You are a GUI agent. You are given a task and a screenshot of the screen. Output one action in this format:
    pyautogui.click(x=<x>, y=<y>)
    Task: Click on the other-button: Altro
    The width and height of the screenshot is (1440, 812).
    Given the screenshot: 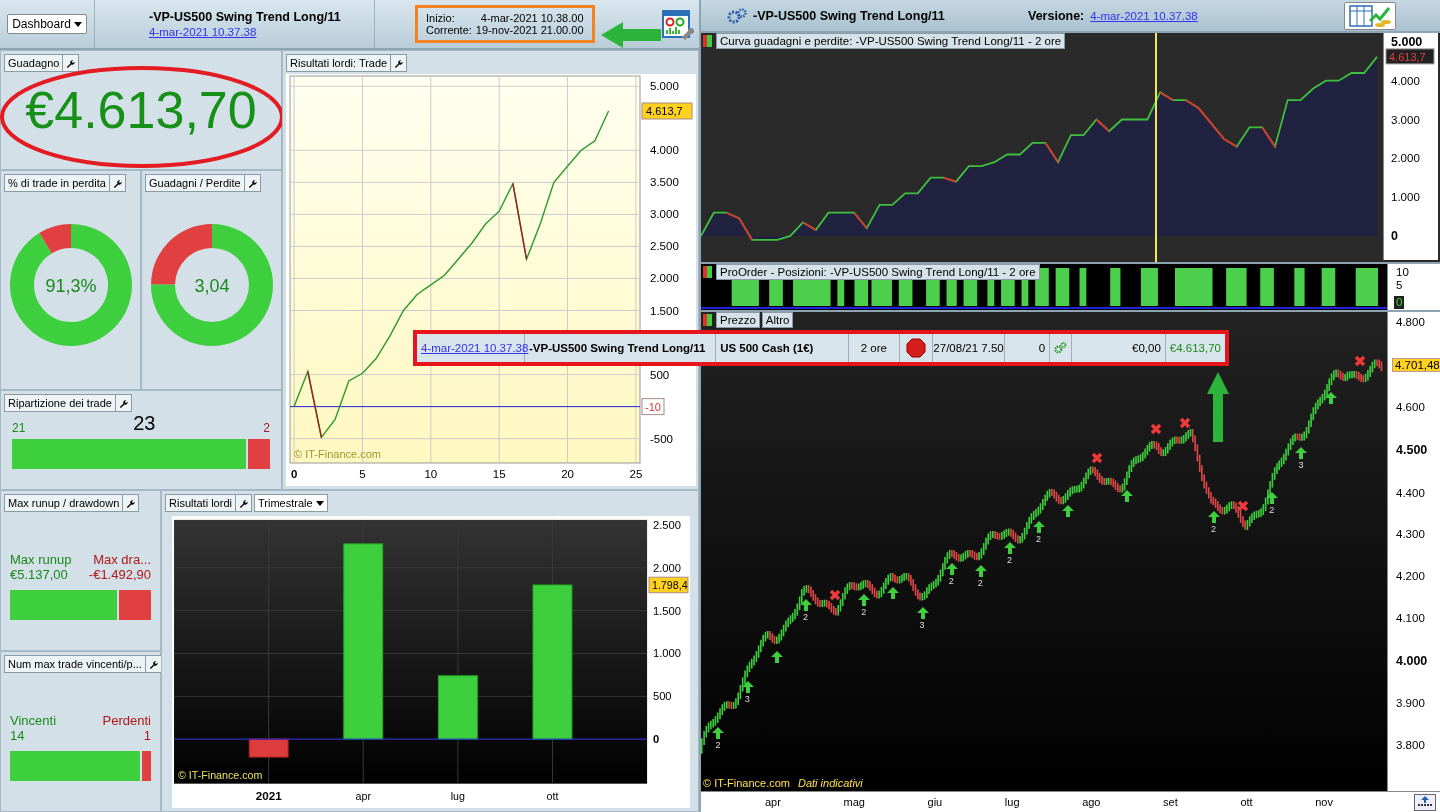 What is the action you would take?
    pyautogui.click(x=777, y=320)
    